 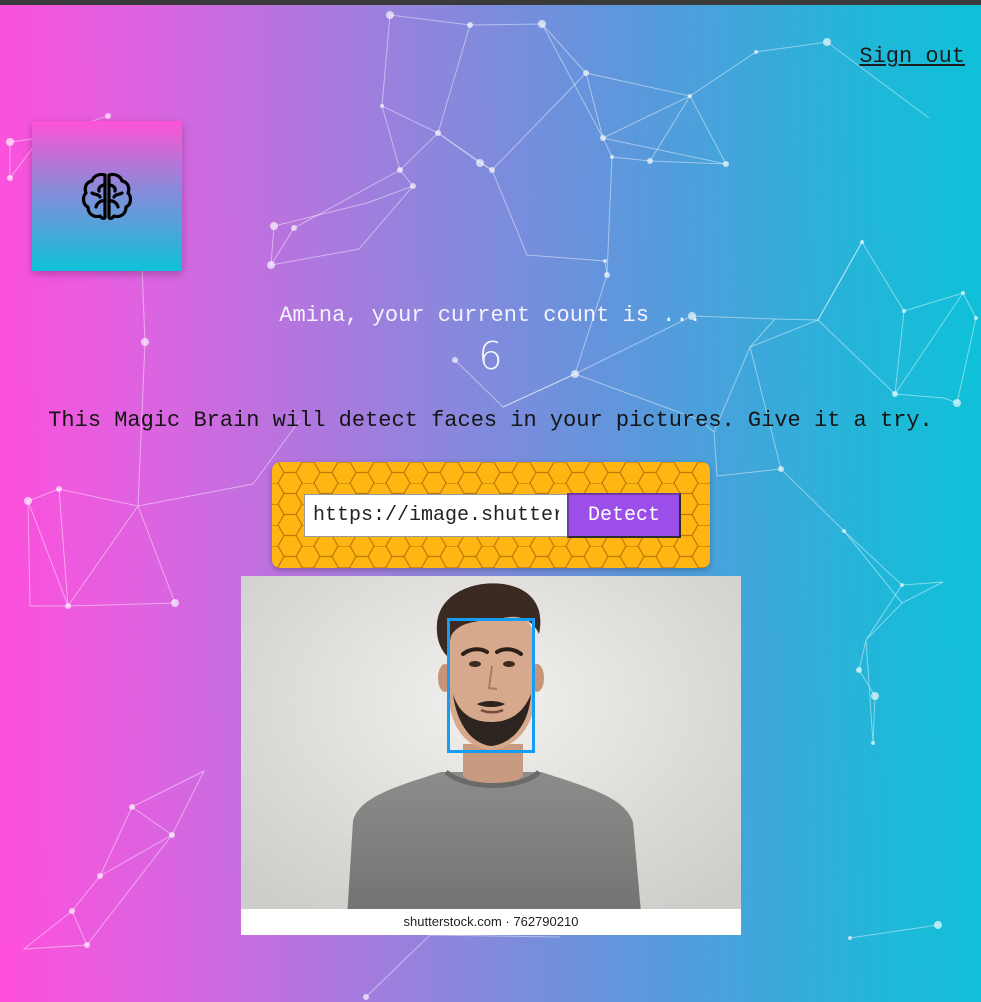 I want to click on brain-icon, so click(x=107, y=196).